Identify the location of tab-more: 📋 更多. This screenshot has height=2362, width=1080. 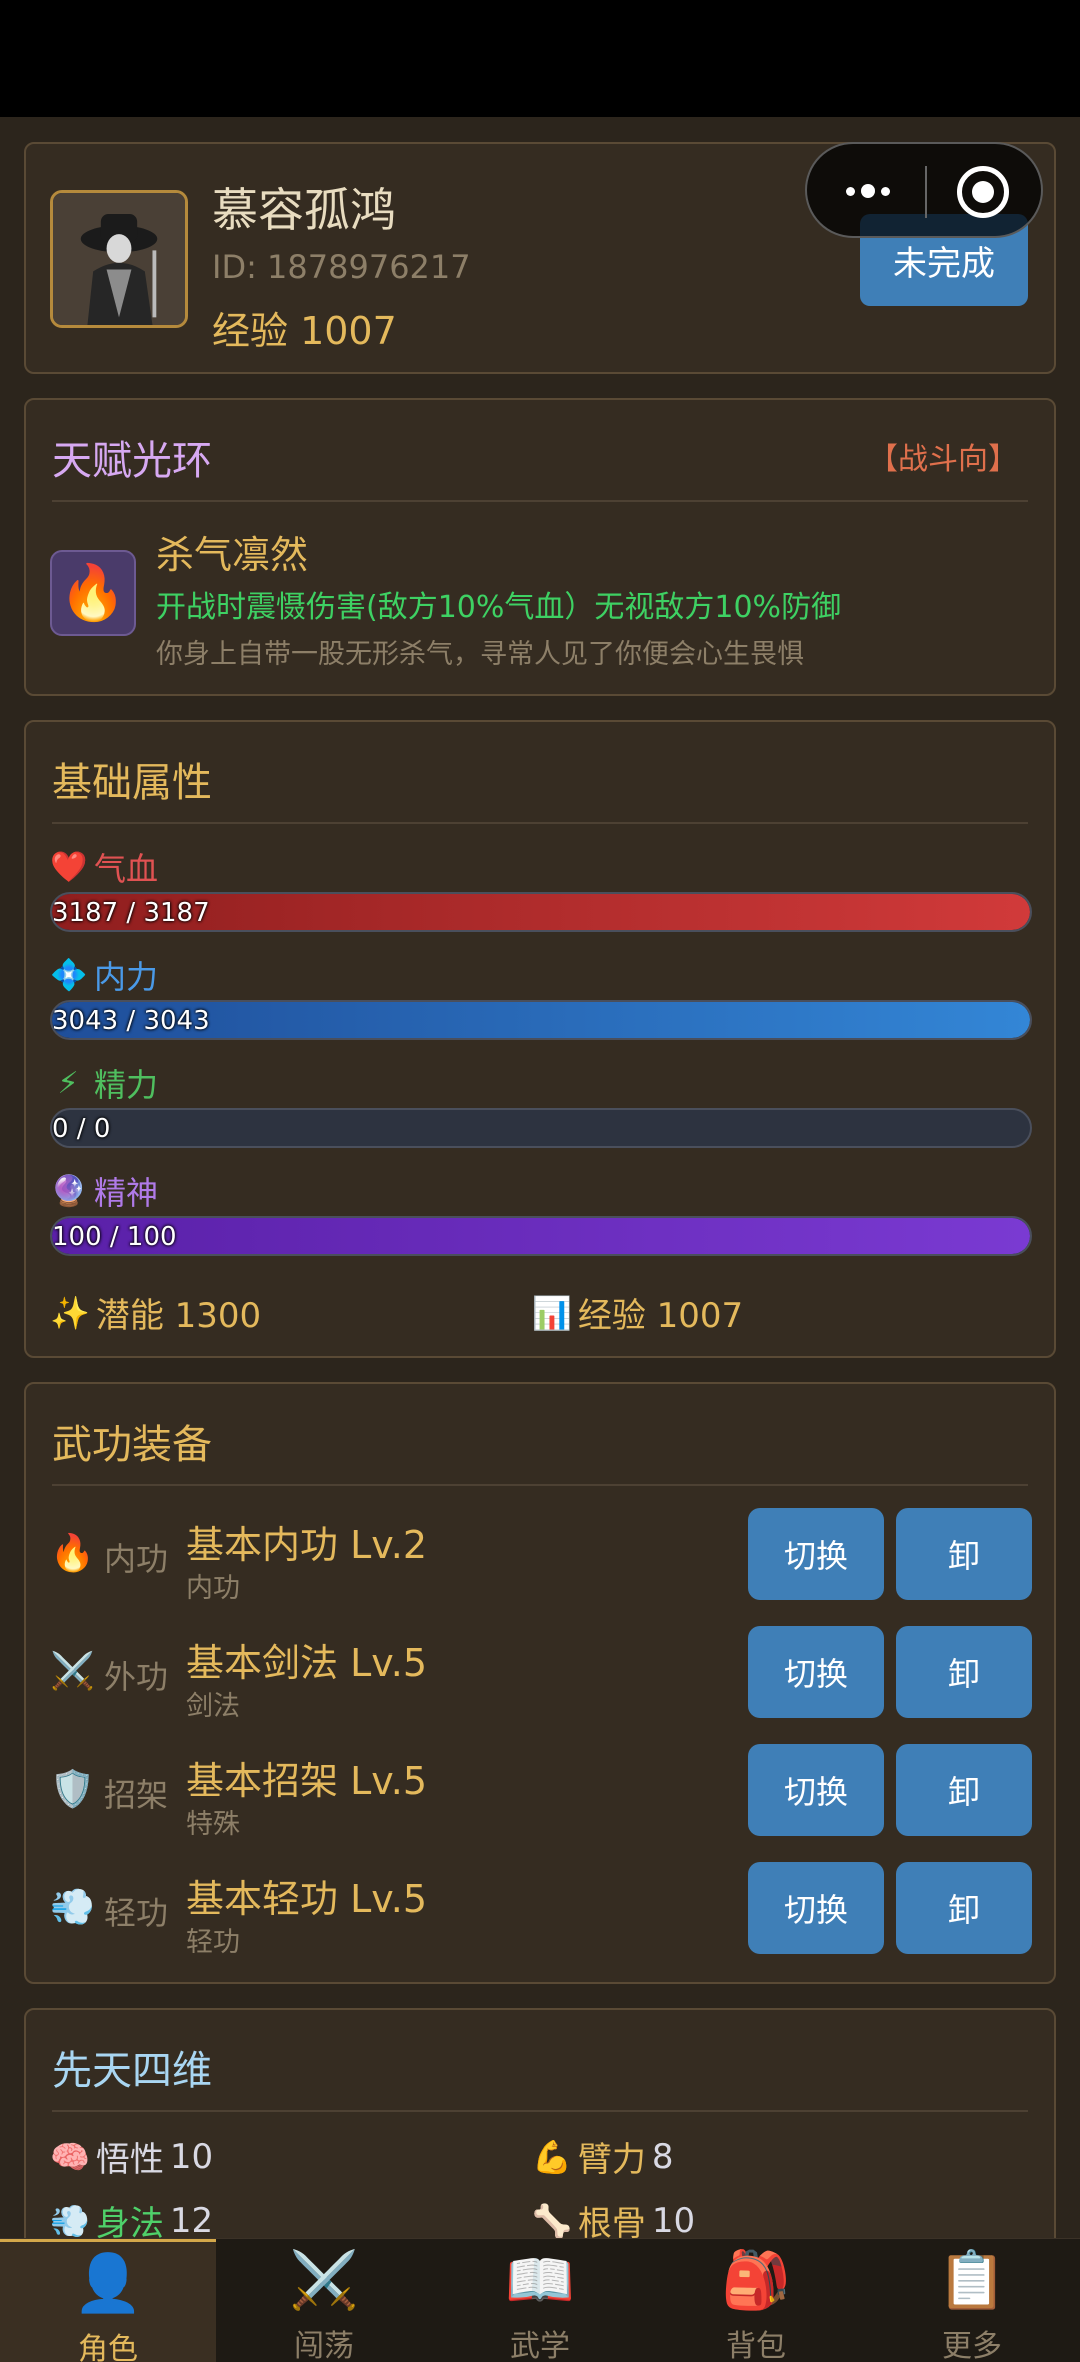
(972, 2300).